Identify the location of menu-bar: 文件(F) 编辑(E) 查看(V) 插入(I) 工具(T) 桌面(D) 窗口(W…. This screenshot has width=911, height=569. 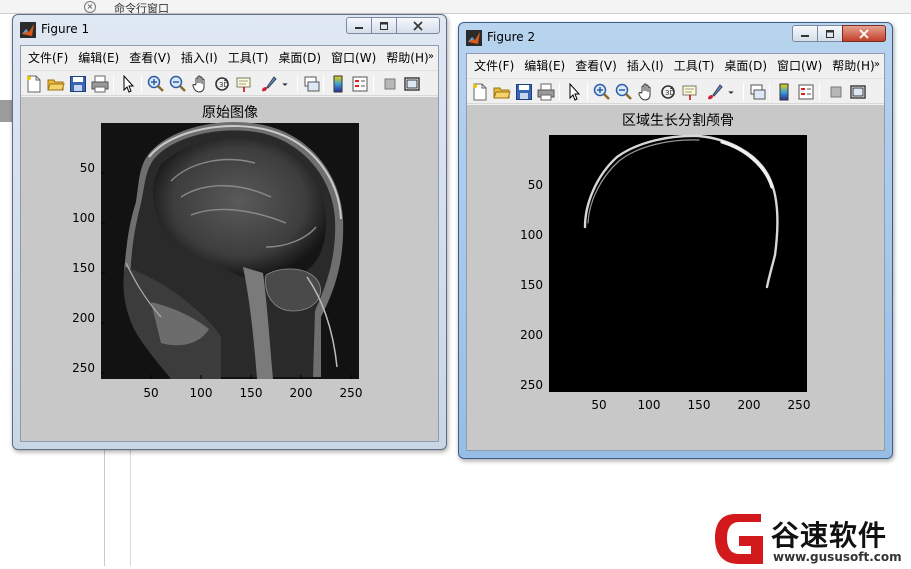
(675, 65).